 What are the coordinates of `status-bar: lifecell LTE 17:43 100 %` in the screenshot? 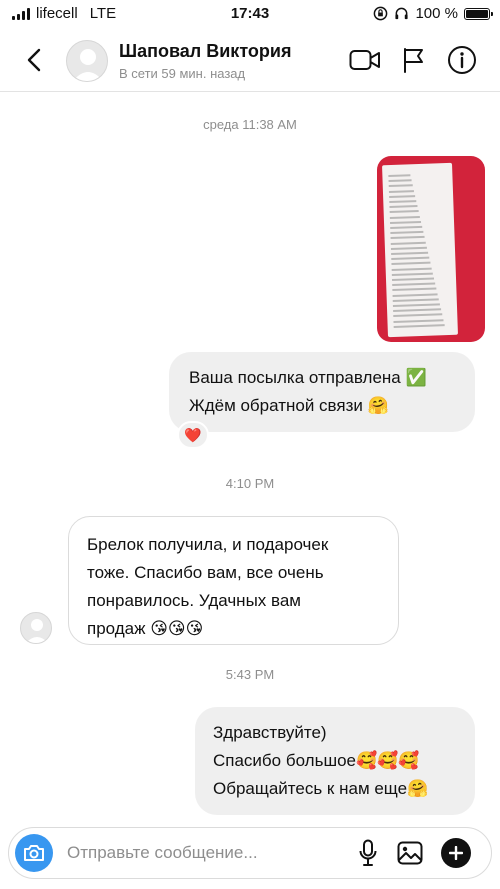 It's located at (250, 14).